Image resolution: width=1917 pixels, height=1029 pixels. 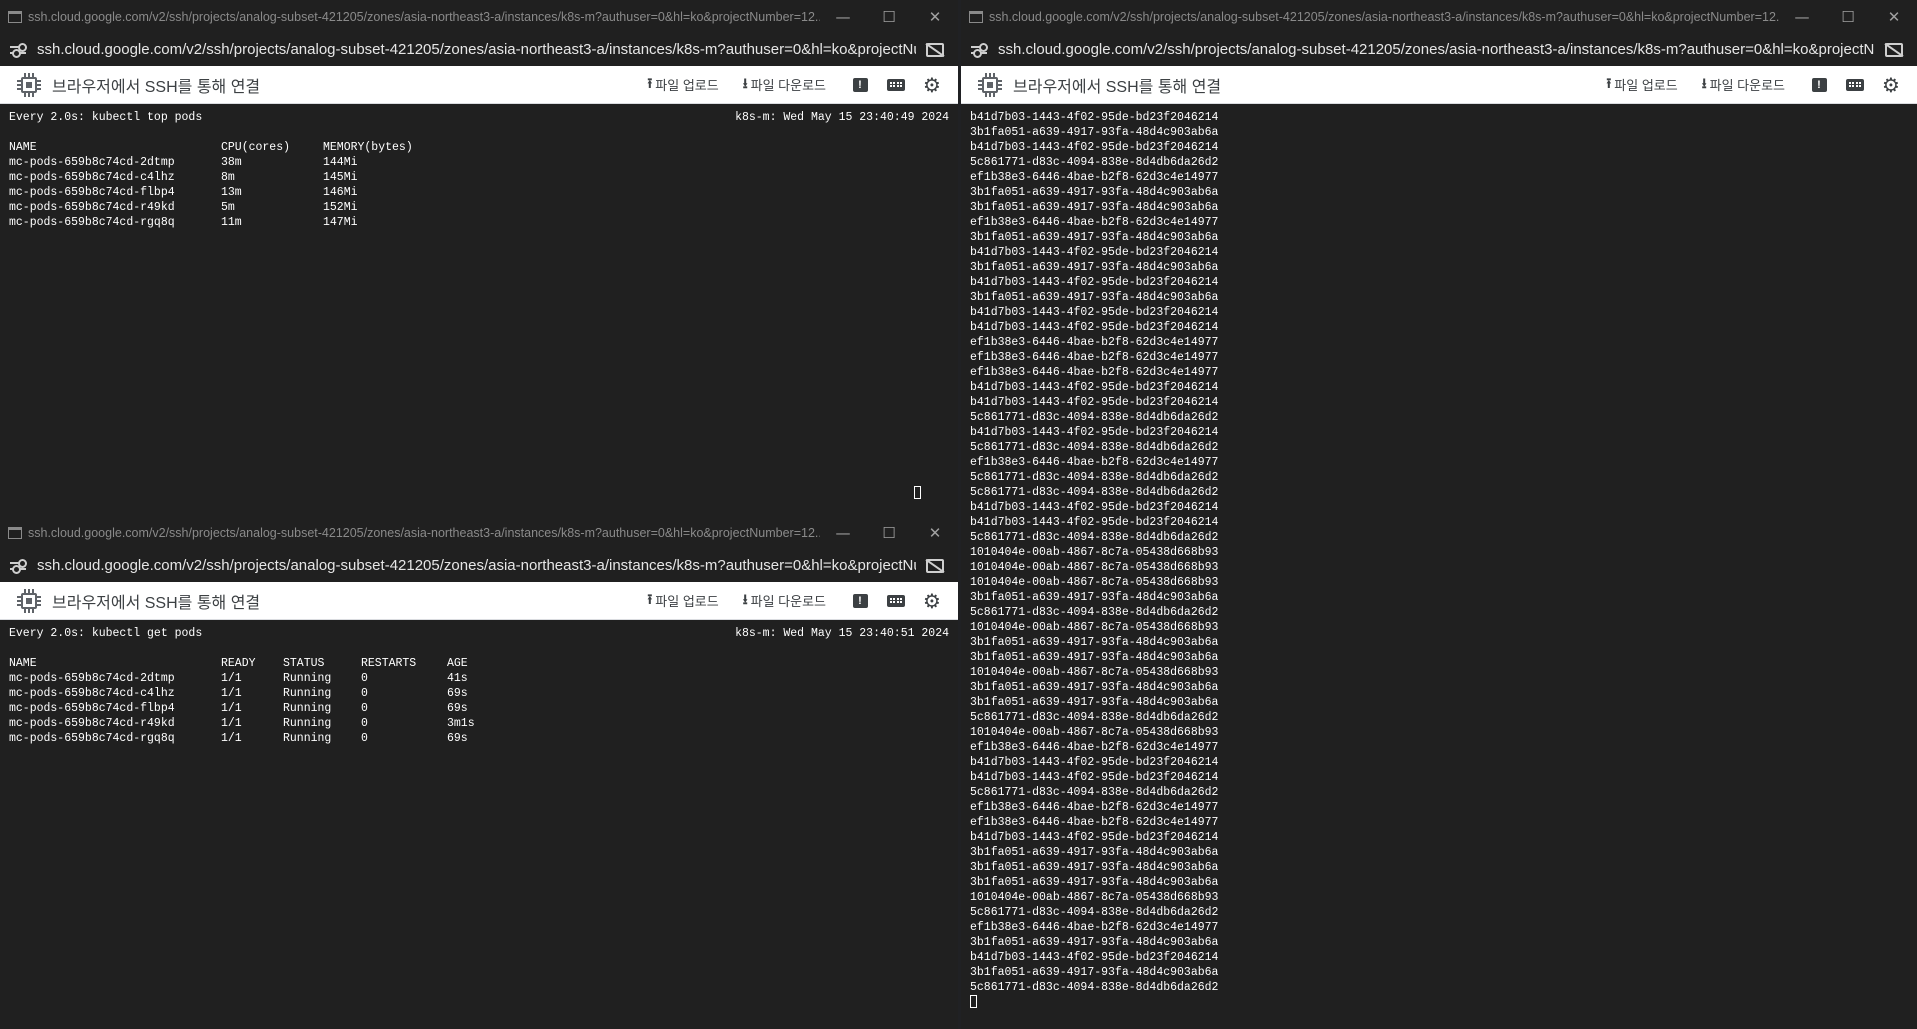 I want to click on cell: MEMORY(bytes), so click(x=368, y=147).